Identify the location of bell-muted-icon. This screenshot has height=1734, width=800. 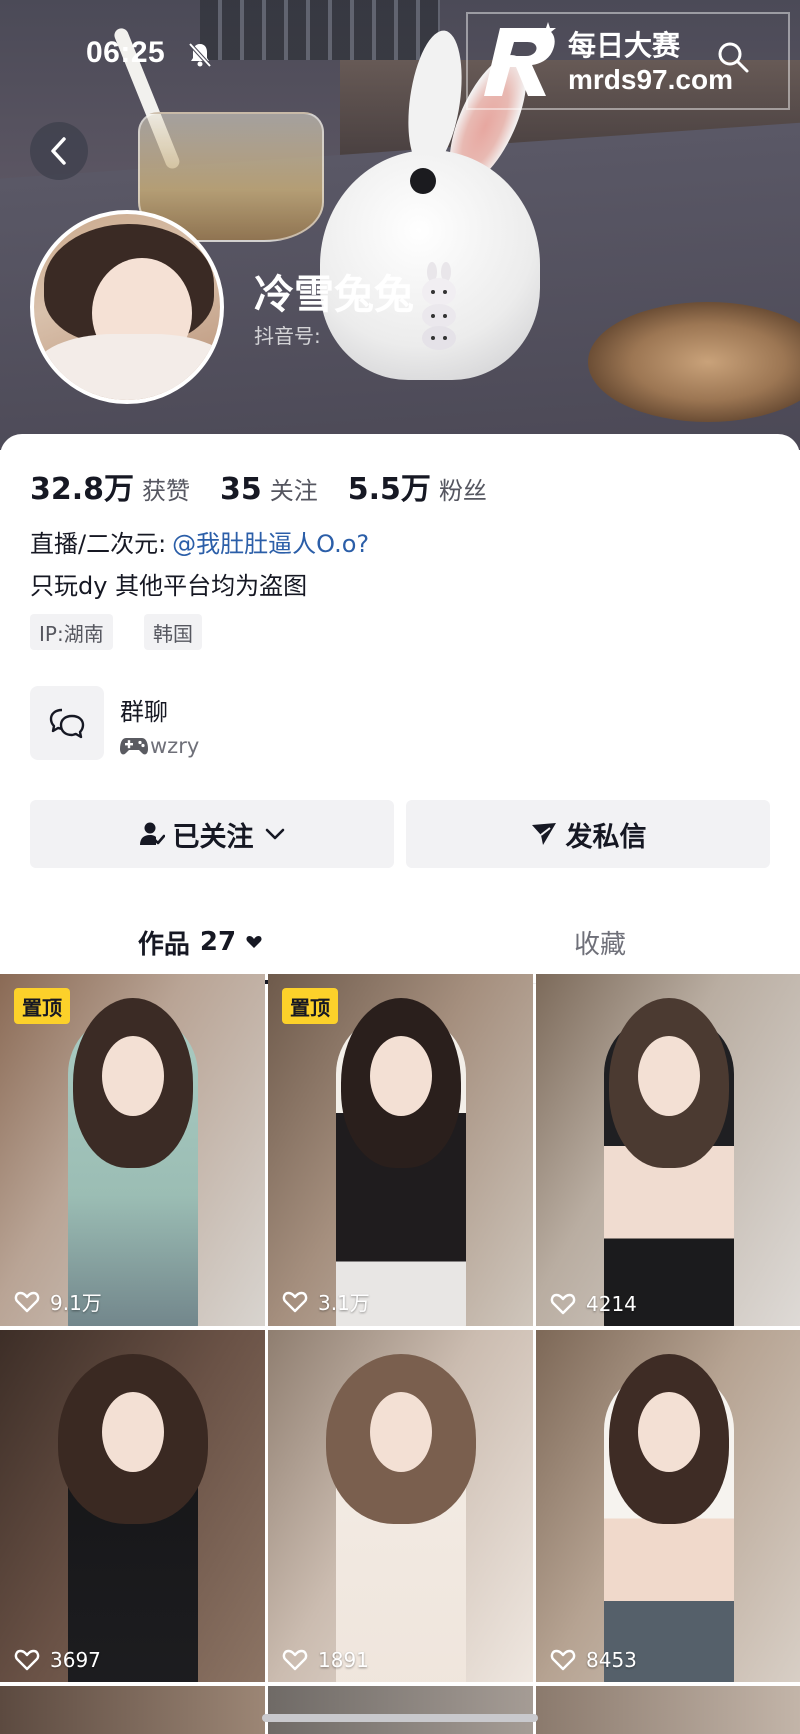
(200, 55).